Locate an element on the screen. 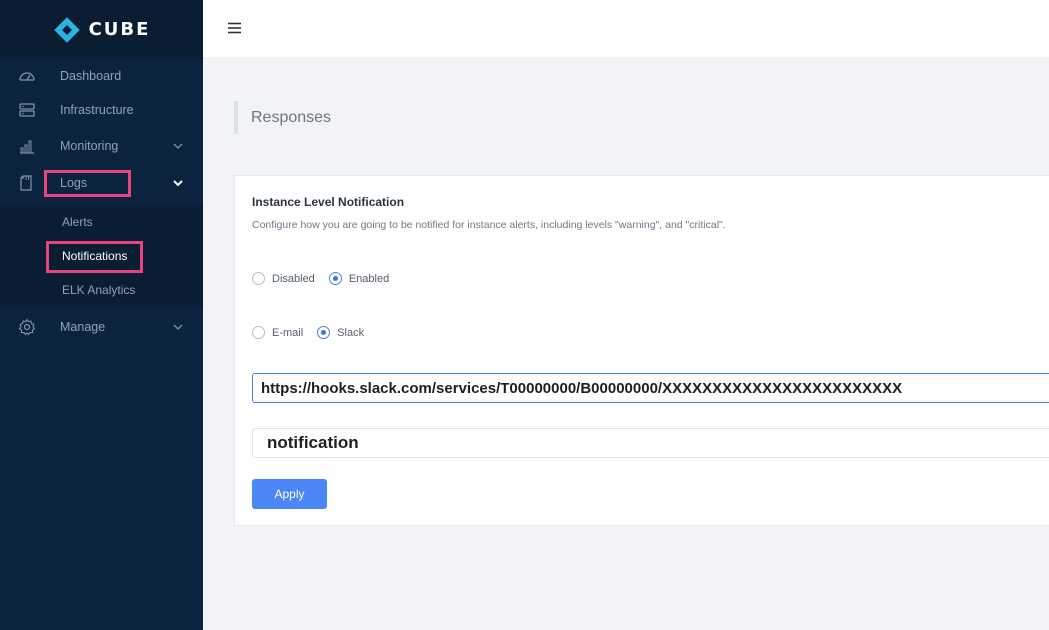  page-title-container: Responses is located at coordinates (282, 117).